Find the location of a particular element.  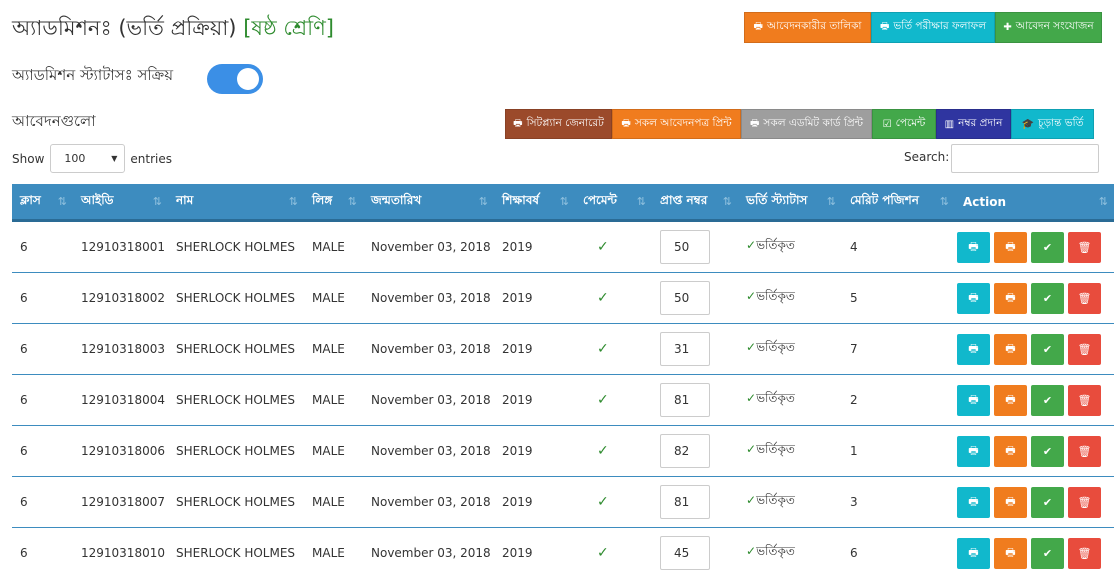

print-all-admit-cards-button: 🖶 সকল এডমিট কার্ড প্রিন্ট is located at coordinates (806, 124).